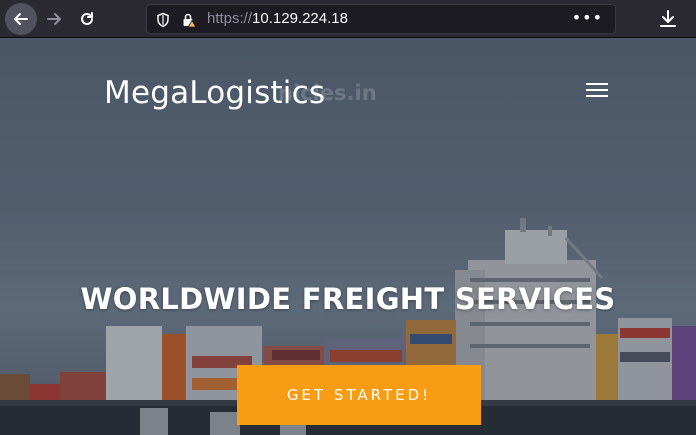 This screenshot has height=435, width=696. I want to click on browser-toolbar: https://10.129.224.18 •••, so click(348, 19).